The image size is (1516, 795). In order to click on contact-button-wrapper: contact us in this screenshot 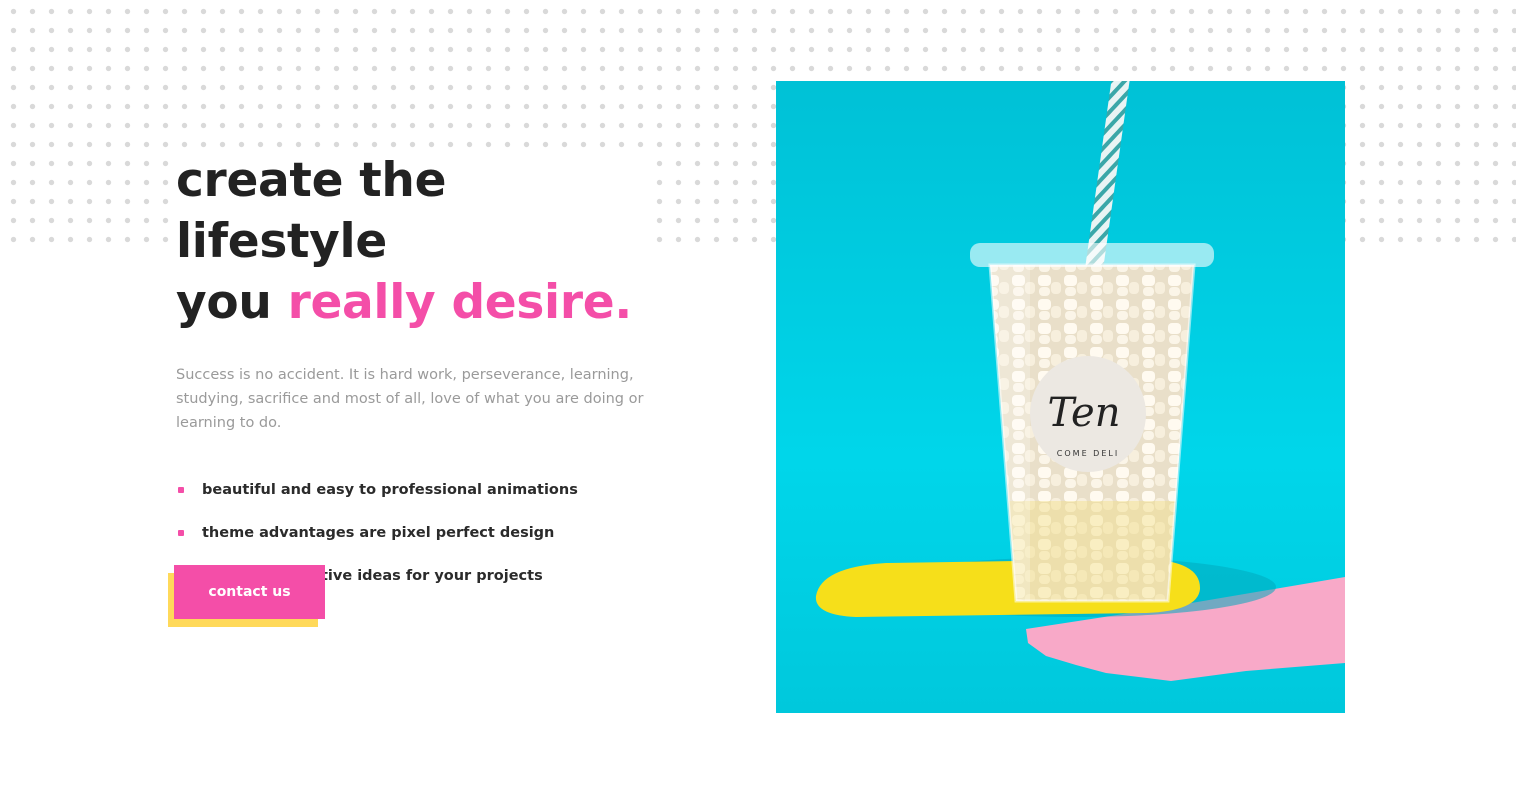, I will do `click(246, 596)`.